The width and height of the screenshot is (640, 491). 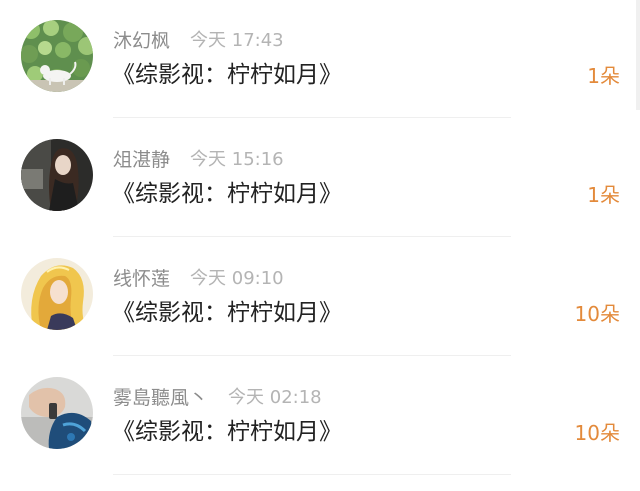 I want to click on user-name: 雾島聽風丶, so click(x=160, y=396).